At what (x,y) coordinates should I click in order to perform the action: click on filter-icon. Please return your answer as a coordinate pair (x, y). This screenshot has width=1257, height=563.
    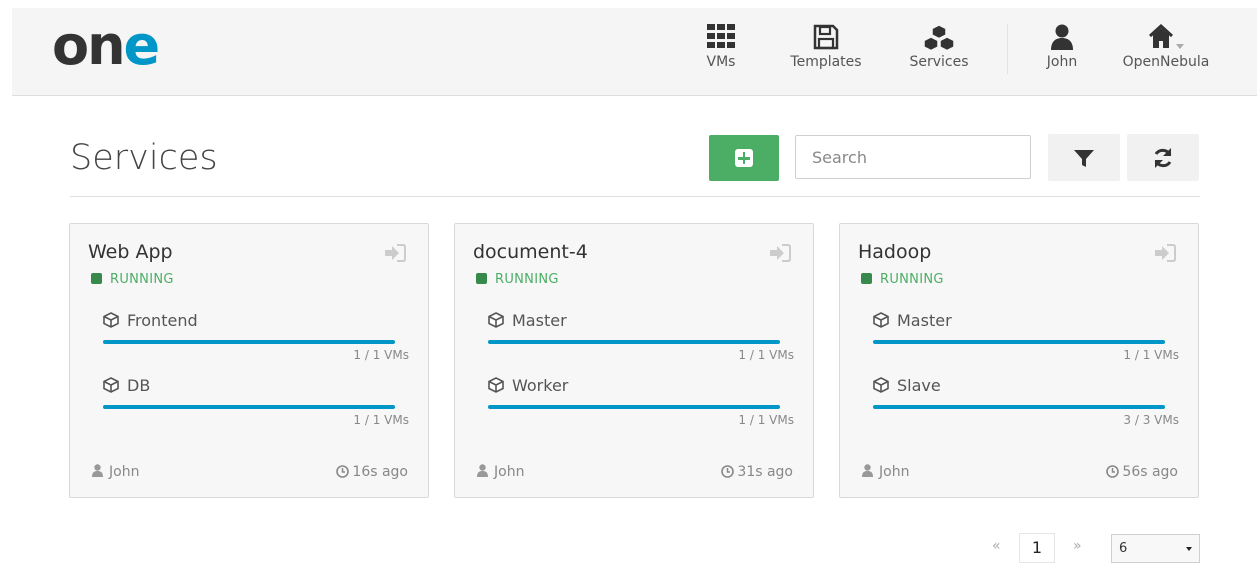
    Looking at the image, I should click on (1084, 158).